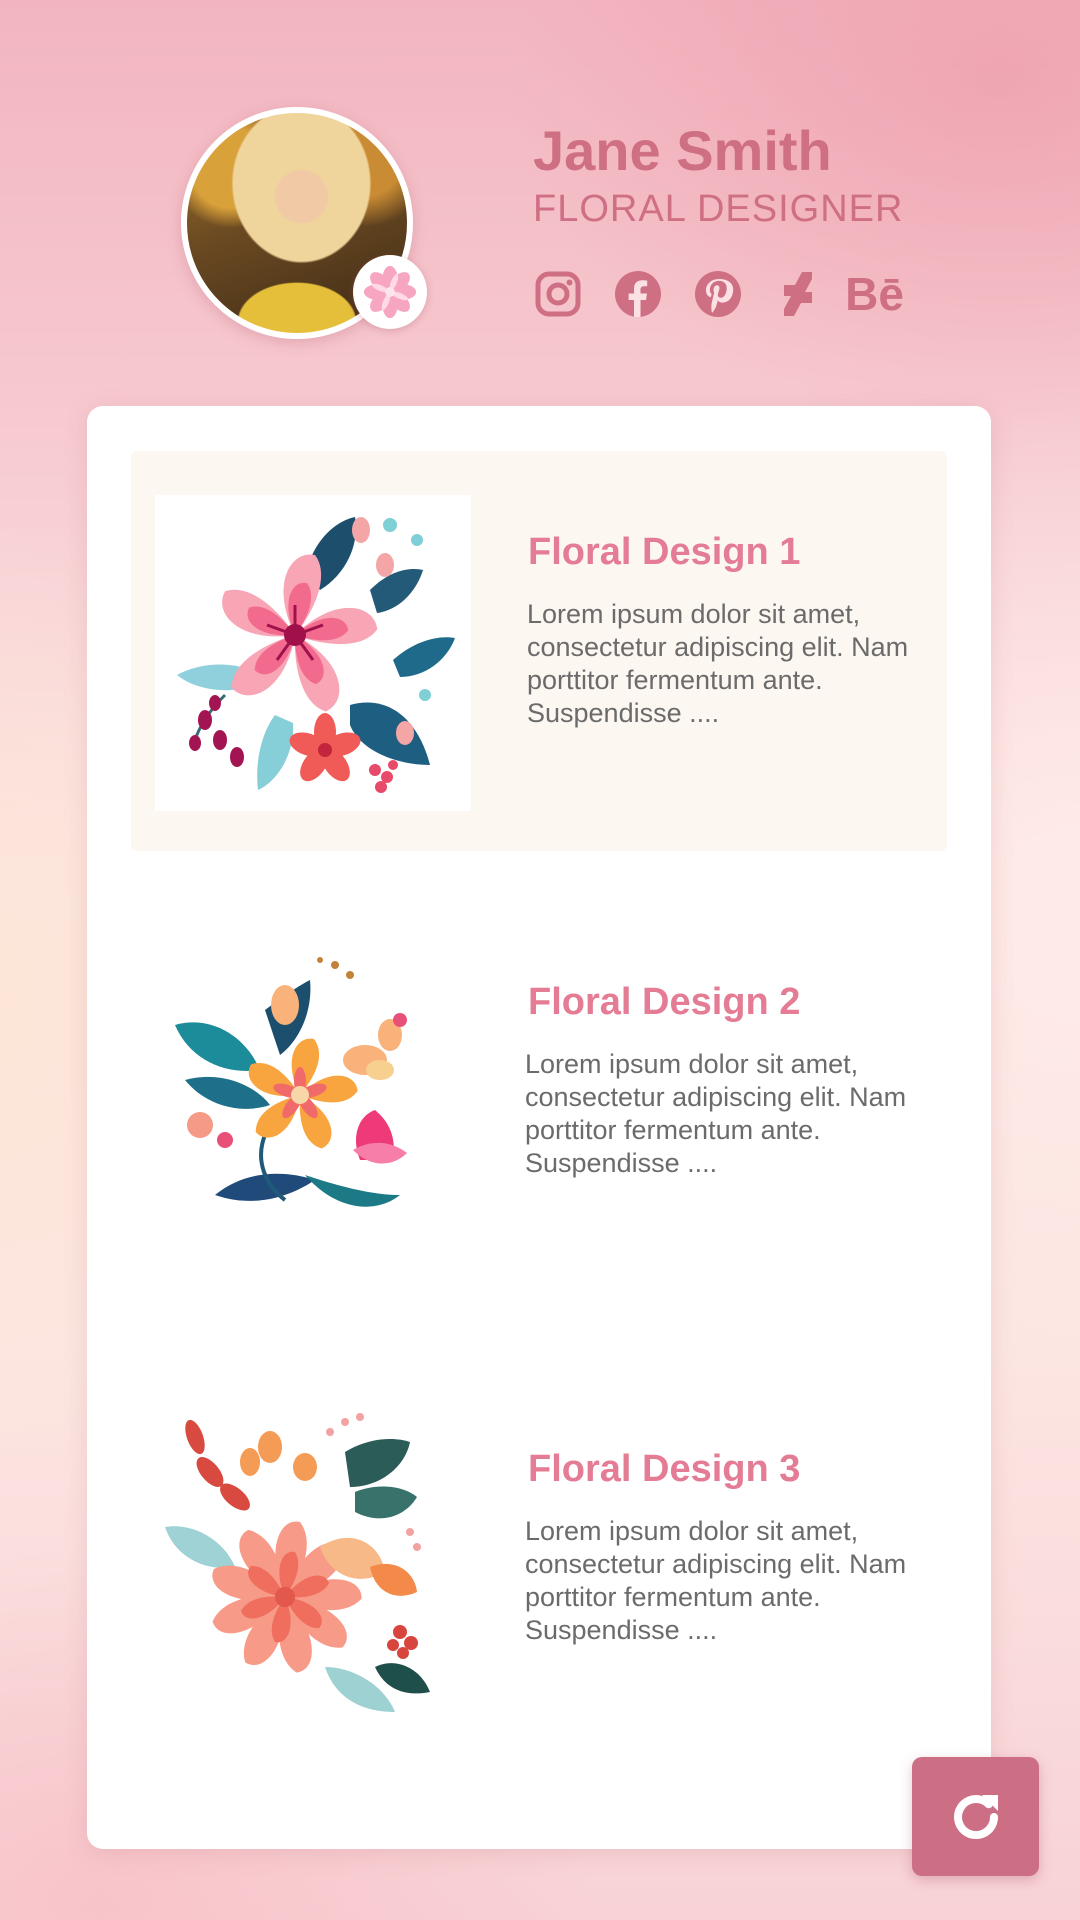 Image resolution: width=1080 pixels, height=1920 pixels. I want to click on social-links: Bē, so click(722, 294).